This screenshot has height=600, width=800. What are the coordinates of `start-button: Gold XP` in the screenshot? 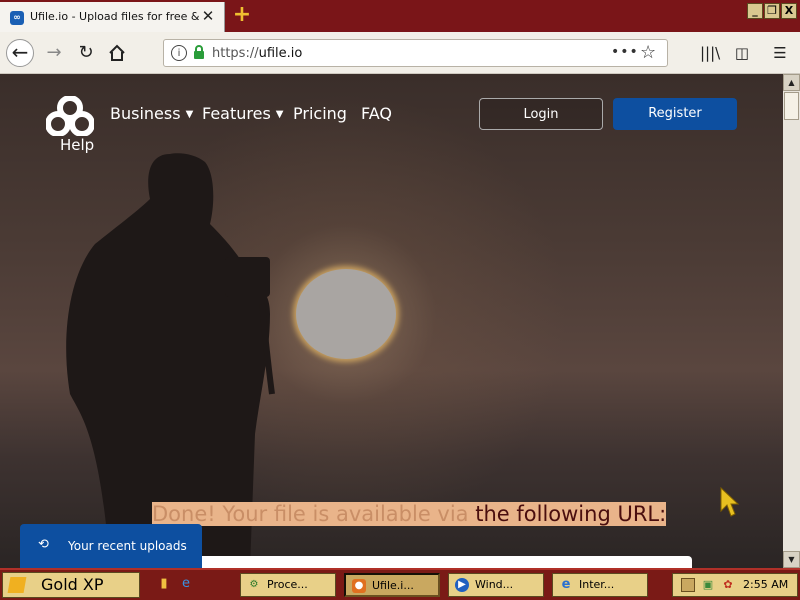 It's located at (71, 585).